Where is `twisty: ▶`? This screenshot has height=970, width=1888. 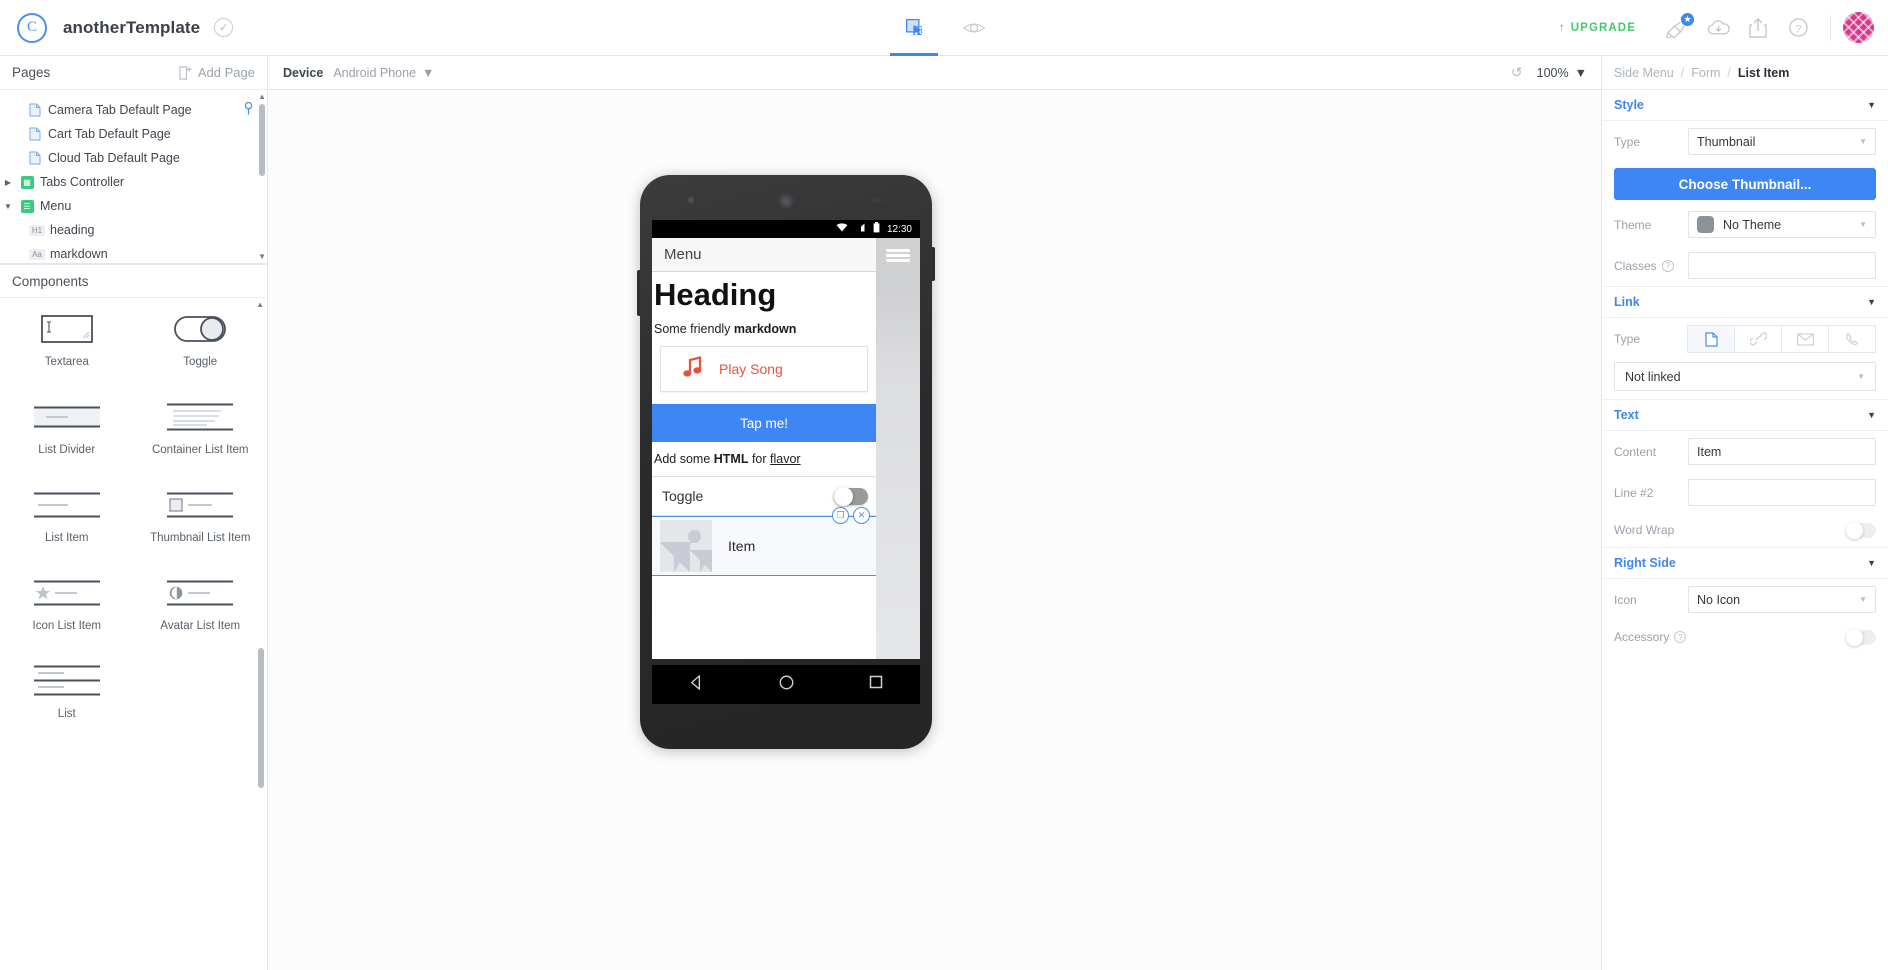 twisty: ▶ is located at coordinates (8, 182).